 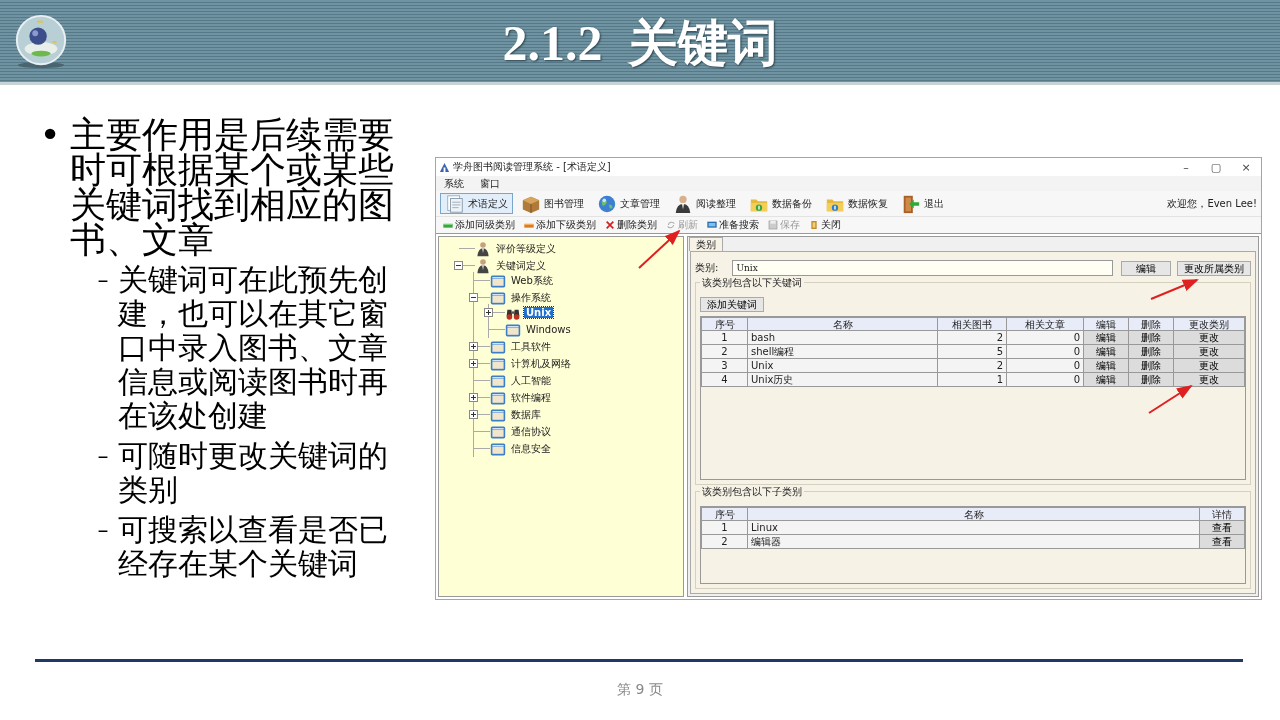 I want to click on bullet-text: 可搜索以查看是否已经存在某个关键词, so click(x=253, y=547).